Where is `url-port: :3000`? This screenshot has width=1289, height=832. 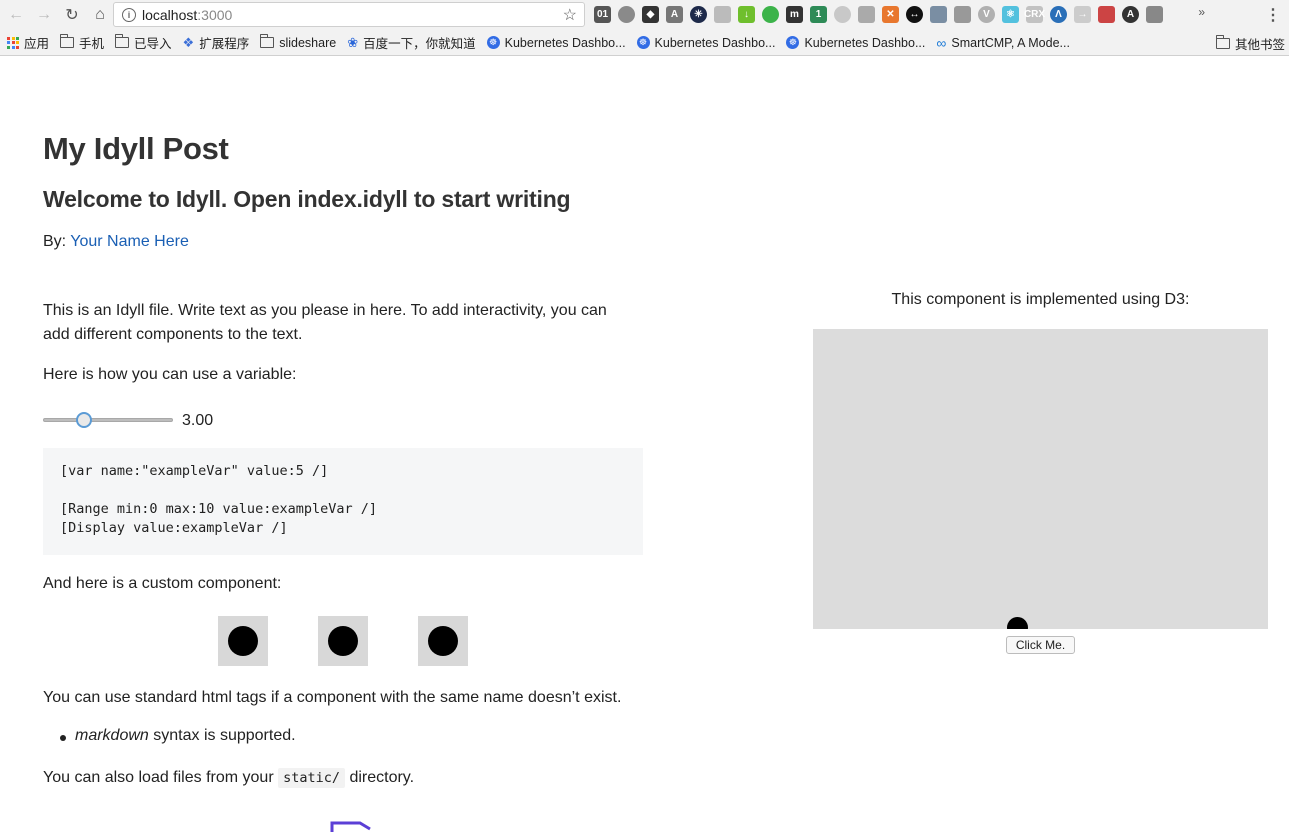 url-port: :3000 is located at coordinates (215, 14).